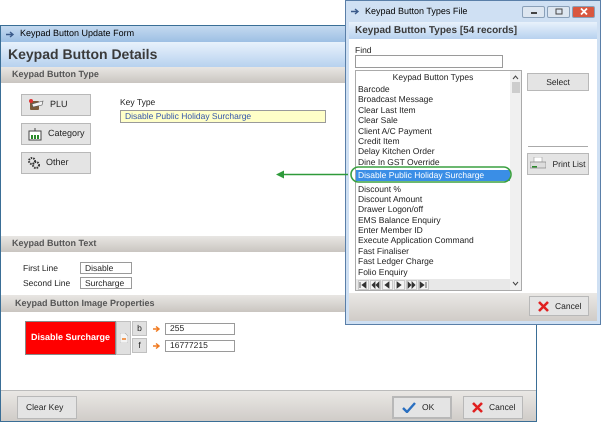 This screenshot has width=601, height=422. Describe the element at coordinates (433, 162) in the screenshot. I see `list-item: Dine In GST Override` at that location.